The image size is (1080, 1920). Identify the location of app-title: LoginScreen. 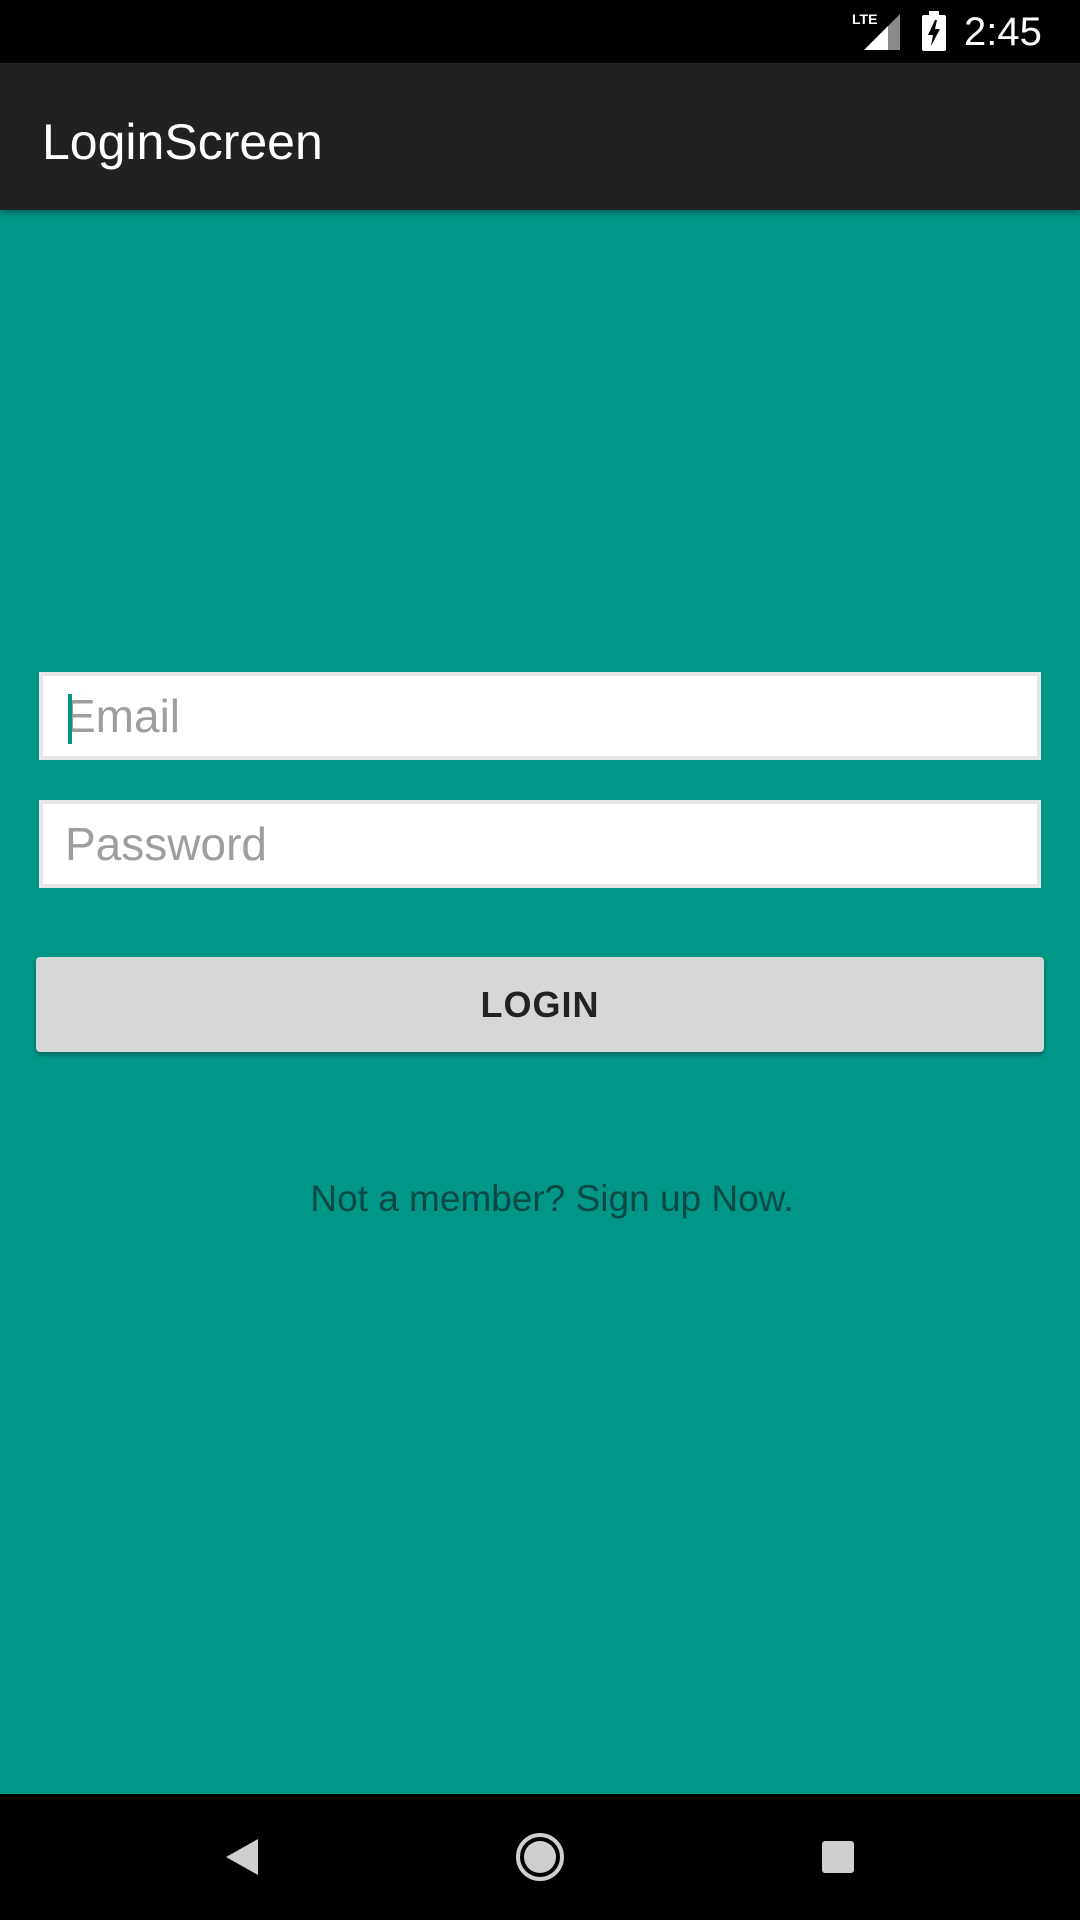
(182, 142).